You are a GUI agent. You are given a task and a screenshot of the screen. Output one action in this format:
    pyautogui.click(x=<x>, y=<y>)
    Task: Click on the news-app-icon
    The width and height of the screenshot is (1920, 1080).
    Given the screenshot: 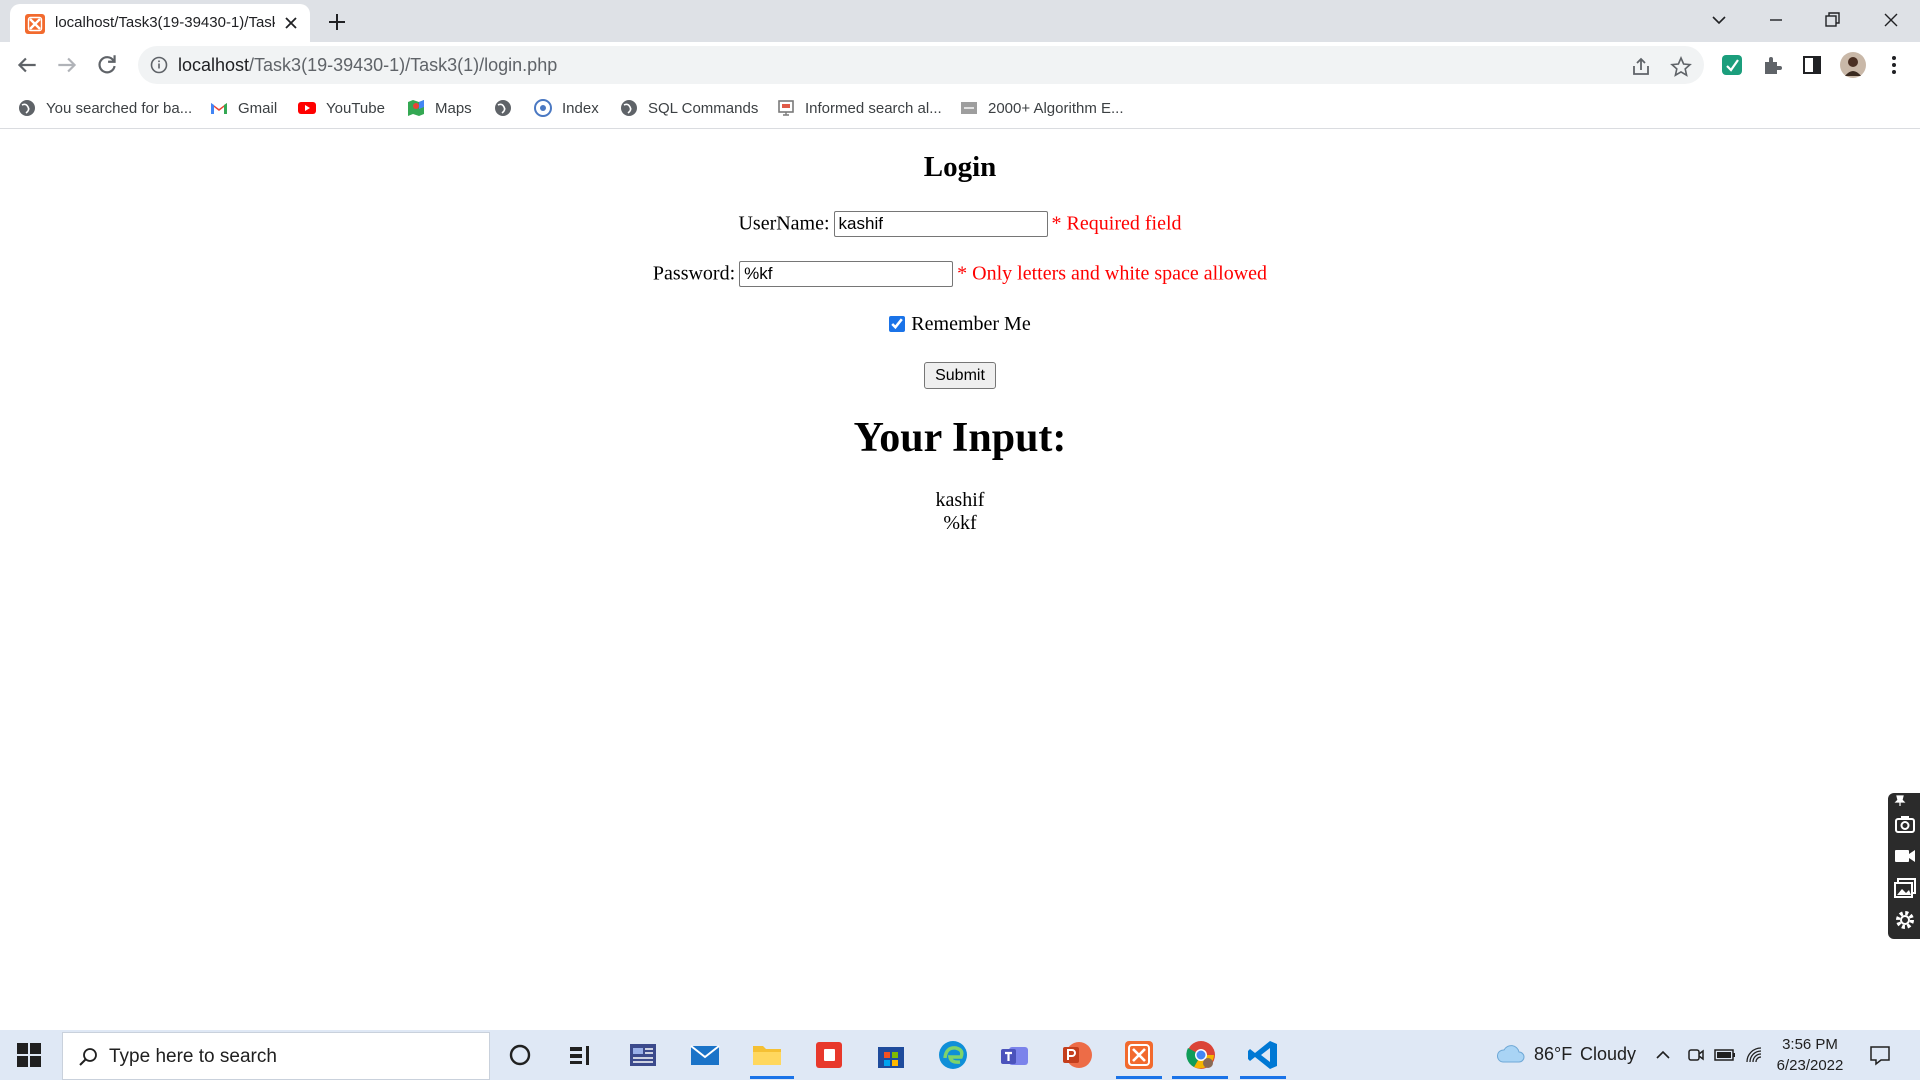 What is the action you would take?
    pyautogui.click(x=643, y=1055)
    